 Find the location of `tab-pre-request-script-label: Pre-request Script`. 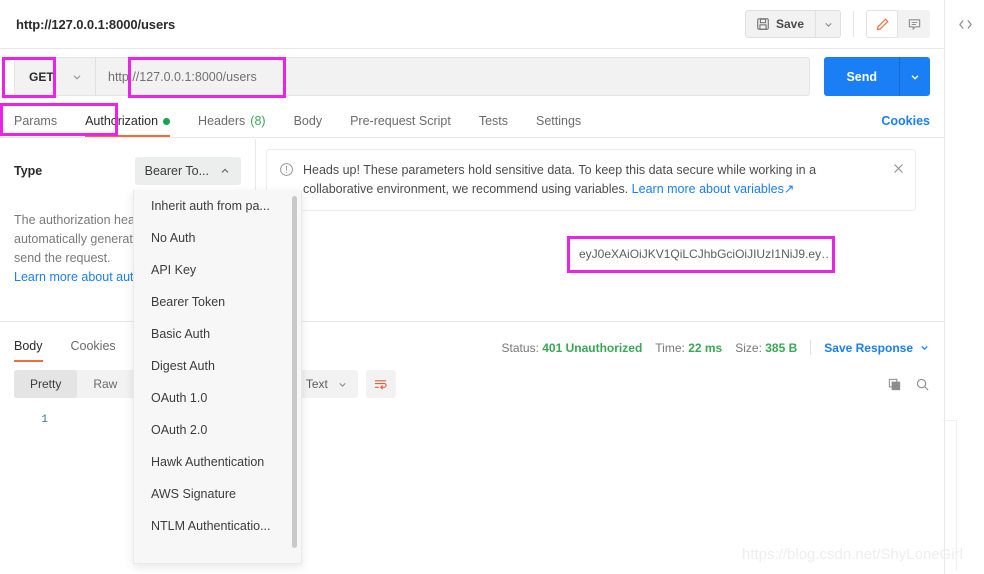

tab-pre-request-script-label: Pre-request Script is located at coordinates (400, 121).